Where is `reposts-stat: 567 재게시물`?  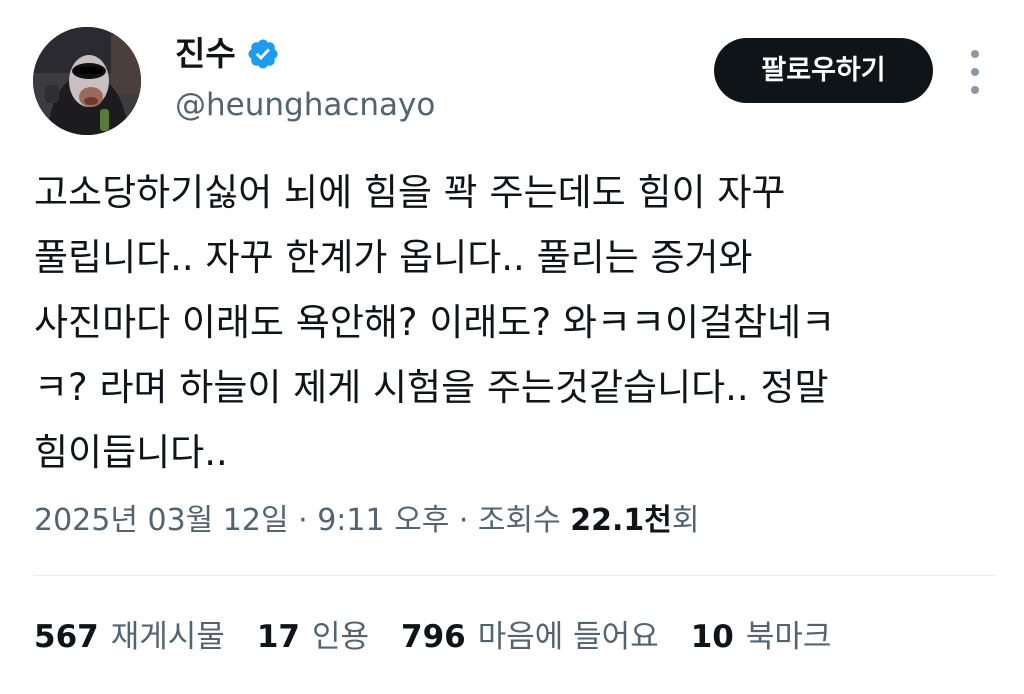 reposts-stat: 567 재게시물 is located at coordinates (129, 637).